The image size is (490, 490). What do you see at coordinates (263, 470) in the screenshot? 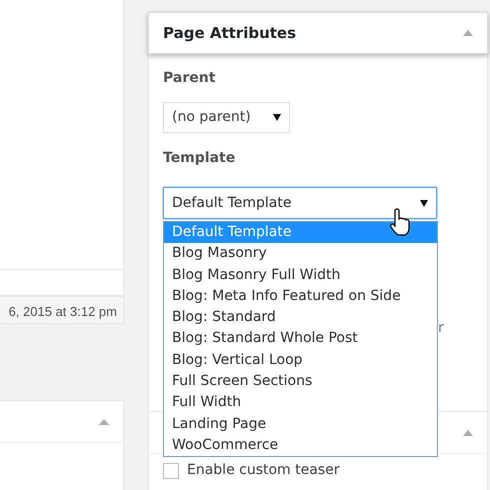
I see `checkbox-label: Enable custom teaser` at bounding box center [263, 470].